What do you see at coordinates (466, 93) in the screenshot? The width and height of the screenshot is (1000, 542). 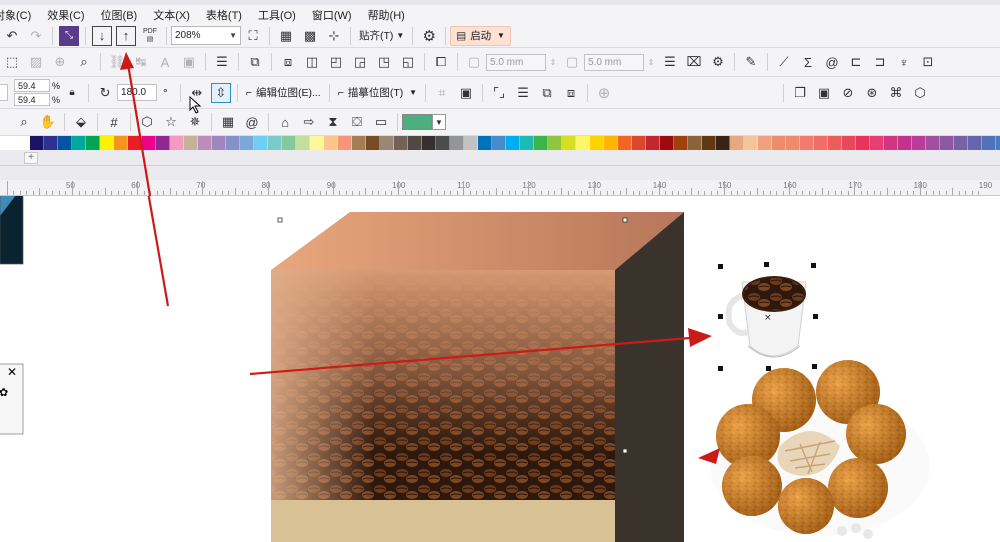 I see `resample-icon: ▣` at bounding box center [466, 93].